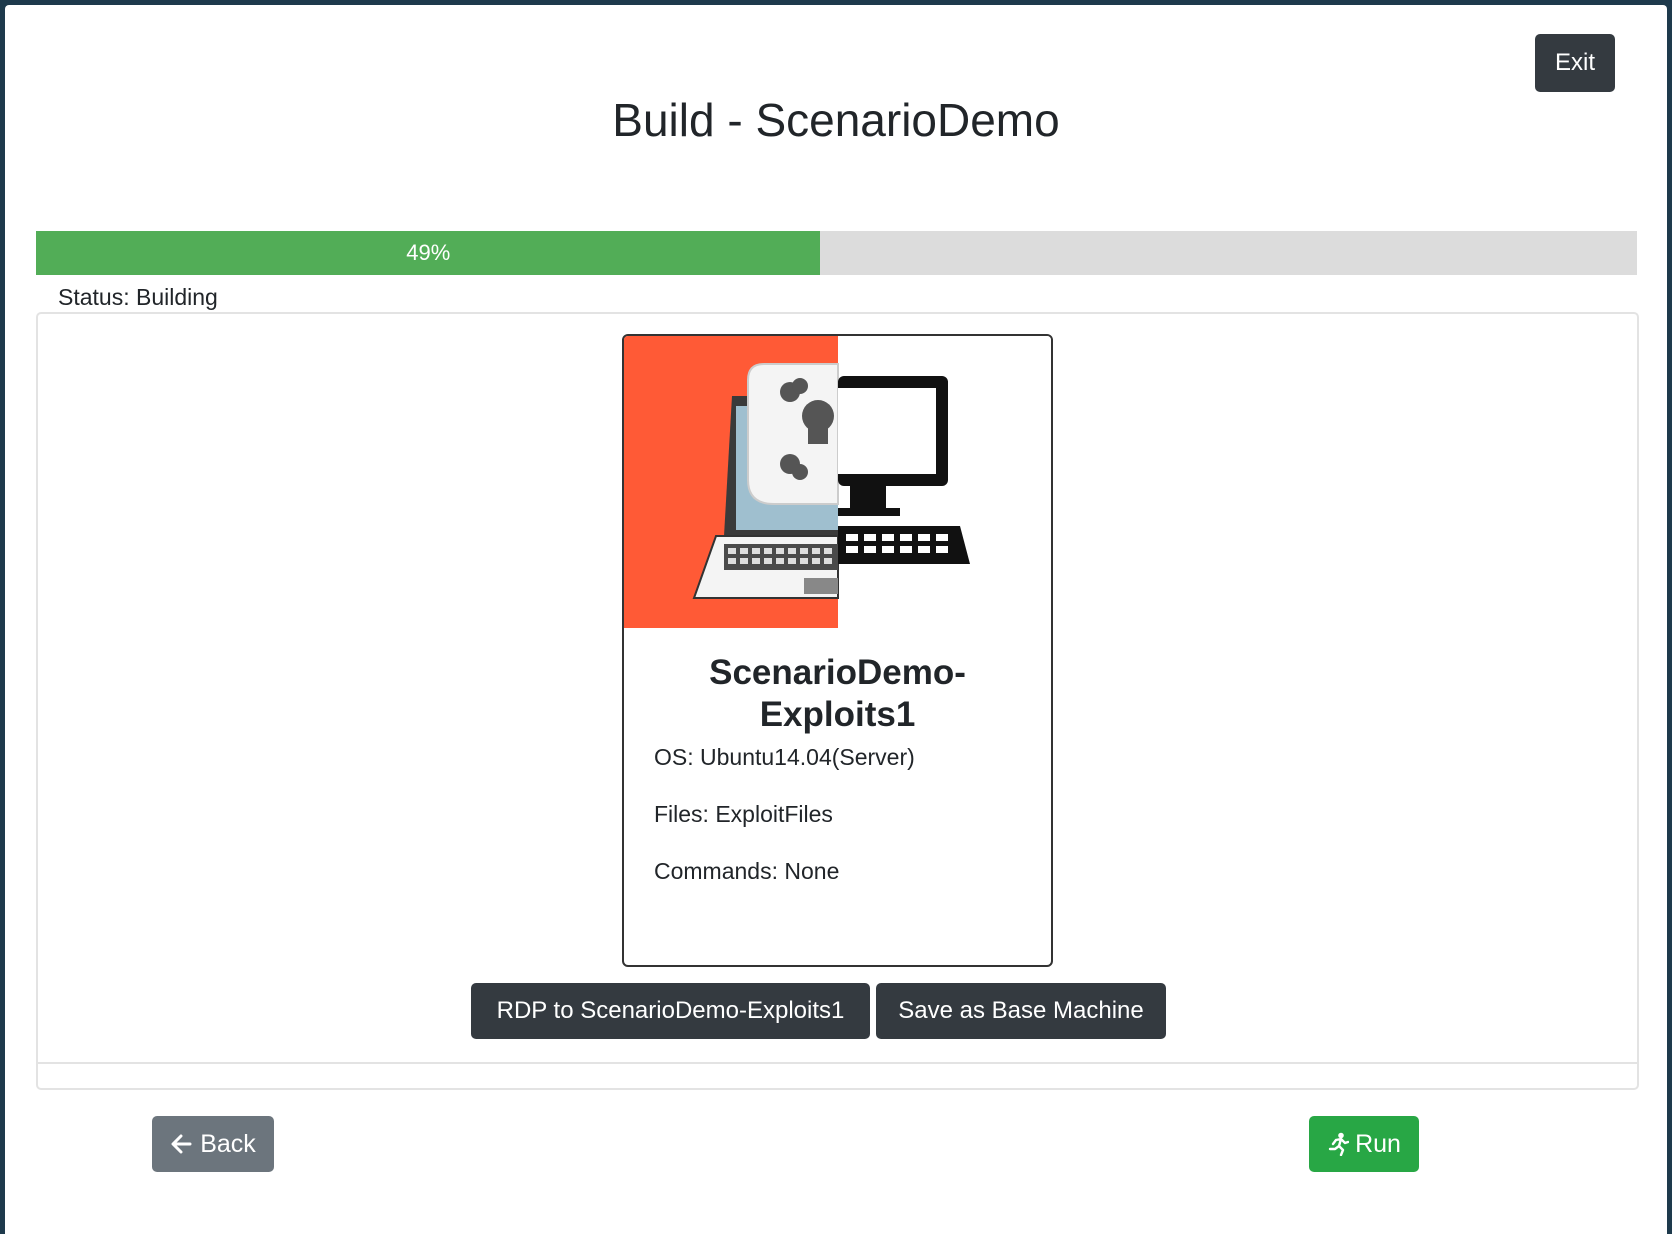 The height and width of the screenshot is (1234, 1672). Describe the element at coordinates (837, 1063) in the screenshot. I see `panel-footer-divider` at that location.